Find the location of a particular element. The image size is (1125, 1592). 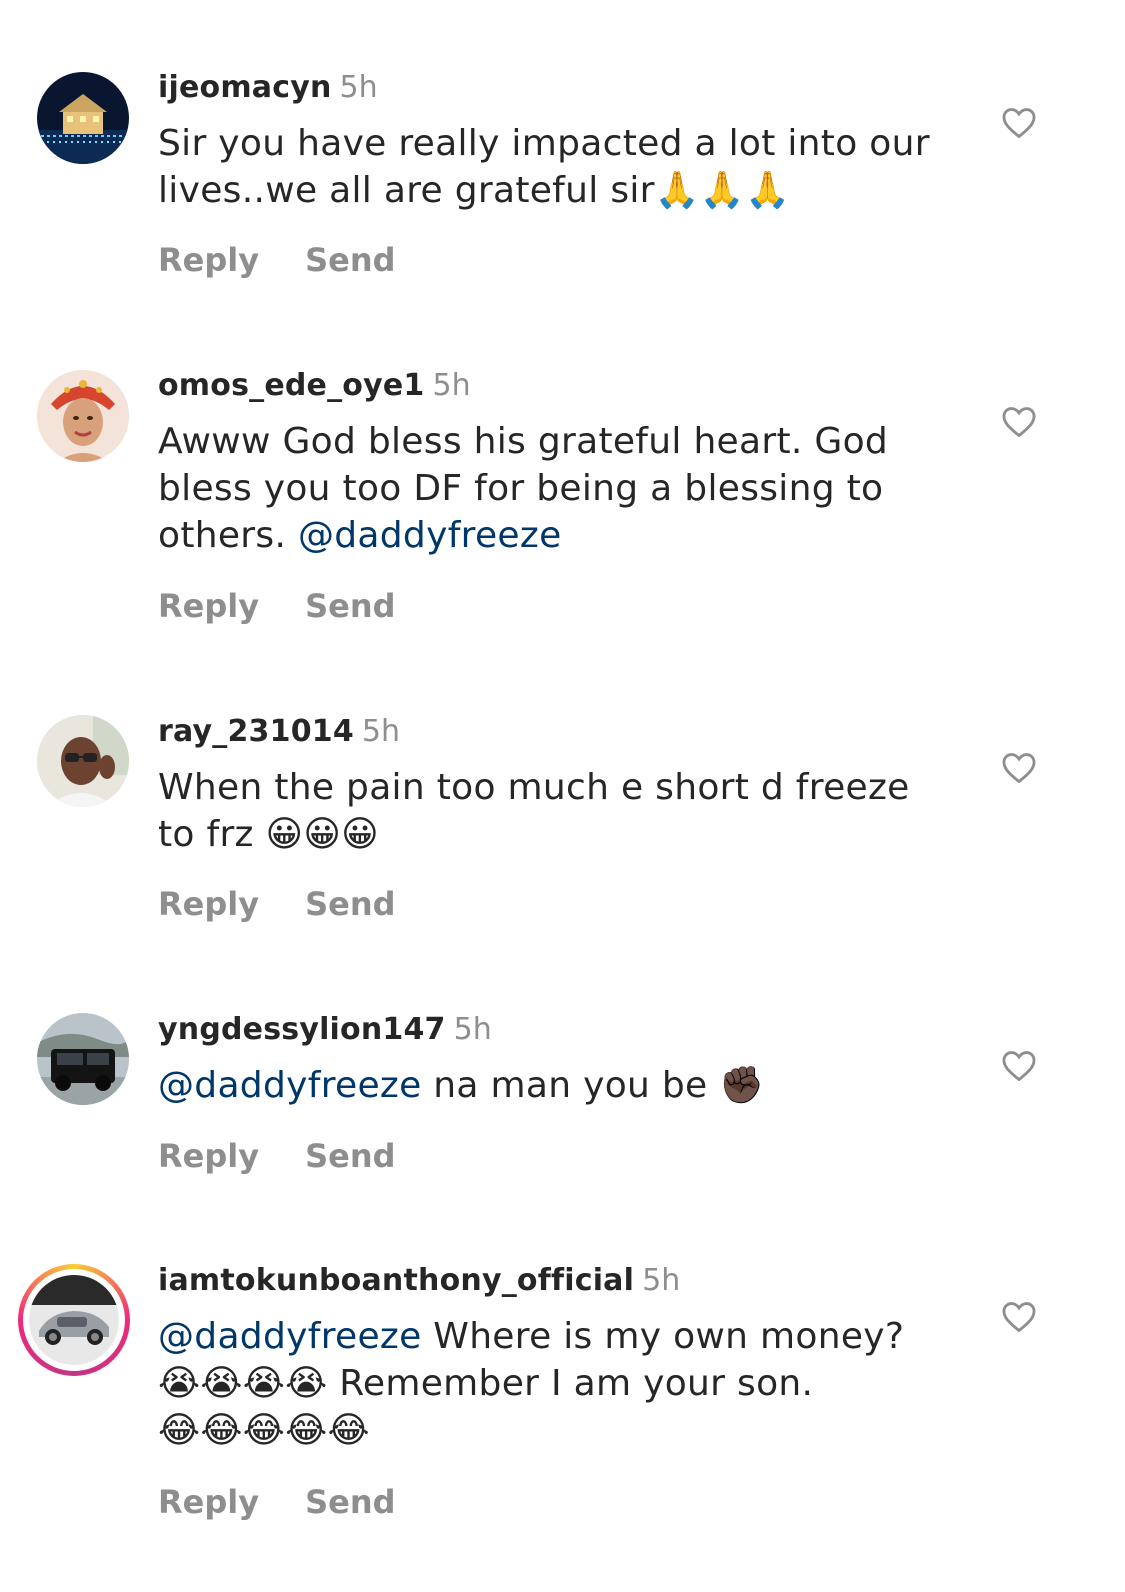

comment-body-continued: Remember I am your son. is located at coordinates (576, 1383).